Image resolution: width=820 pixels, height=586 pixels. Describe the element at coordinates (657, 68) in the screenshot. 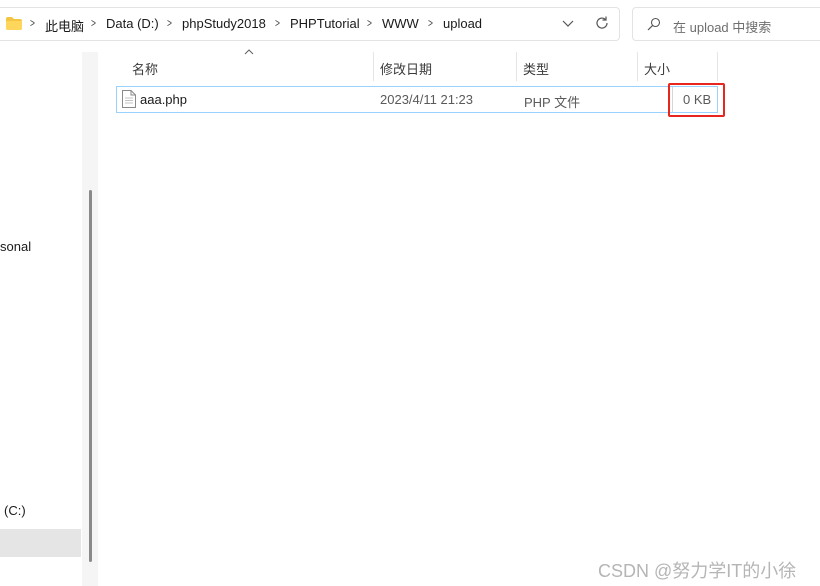

I see `column-header-size: 大小` at that location.